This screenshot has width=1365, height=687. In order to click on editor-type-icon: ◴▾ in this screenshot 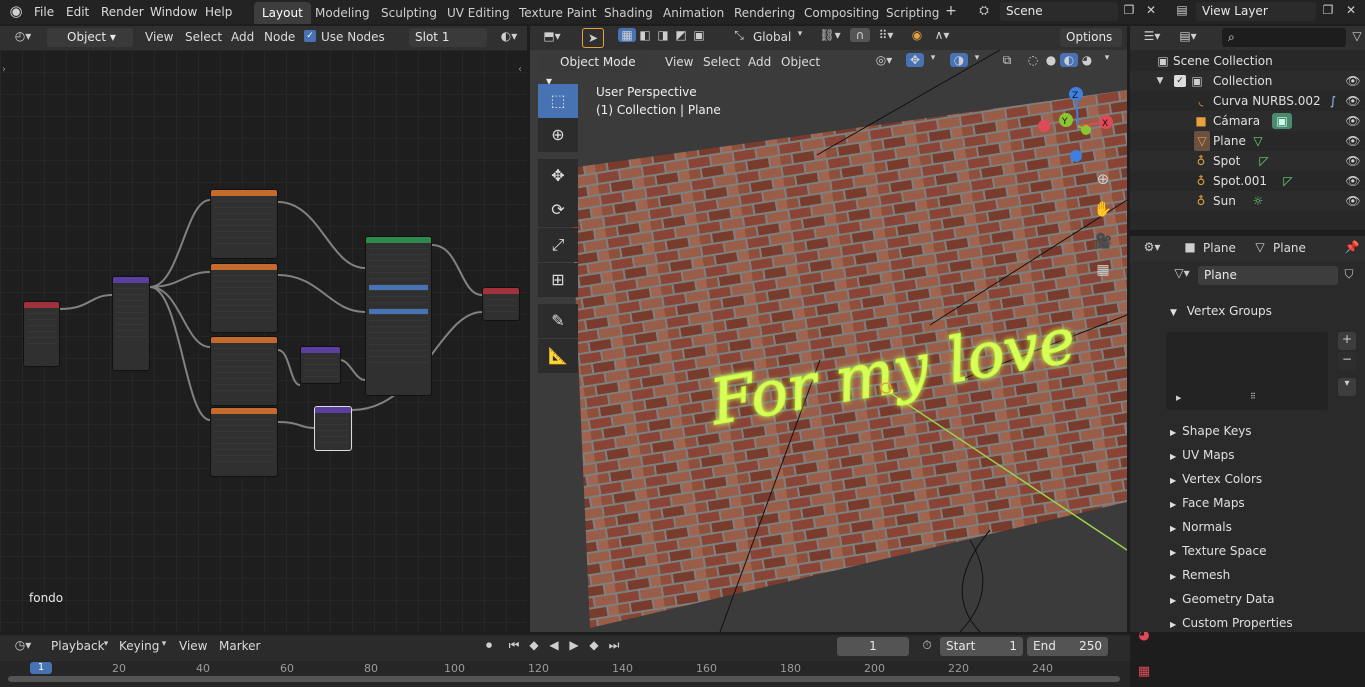, I will do `click(23, 36)`.